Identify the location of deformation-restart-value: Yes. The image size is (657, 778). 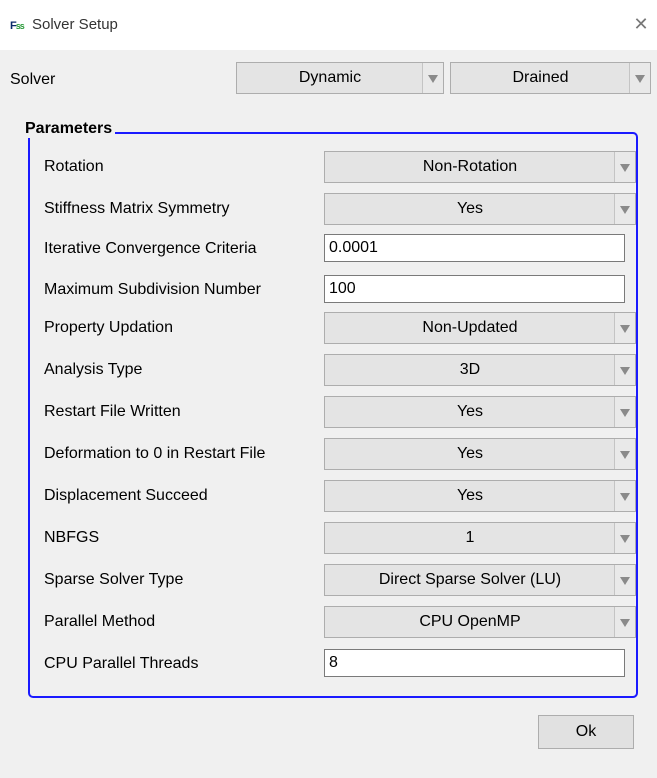
(470, 453).